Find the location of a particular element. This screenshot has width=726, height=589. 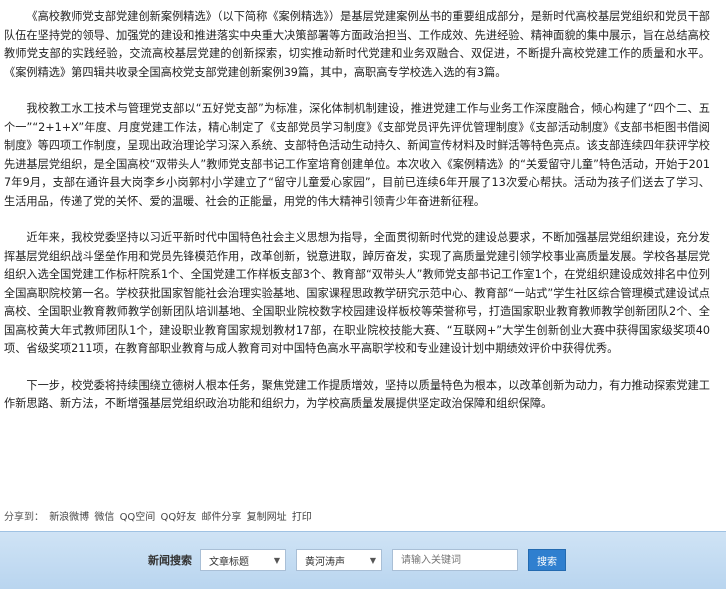

news-search-bar: 新闻搜索 文章标题 ▼ 黄河涛声 ▼ 搜索 is located at coordinates (363, 560).